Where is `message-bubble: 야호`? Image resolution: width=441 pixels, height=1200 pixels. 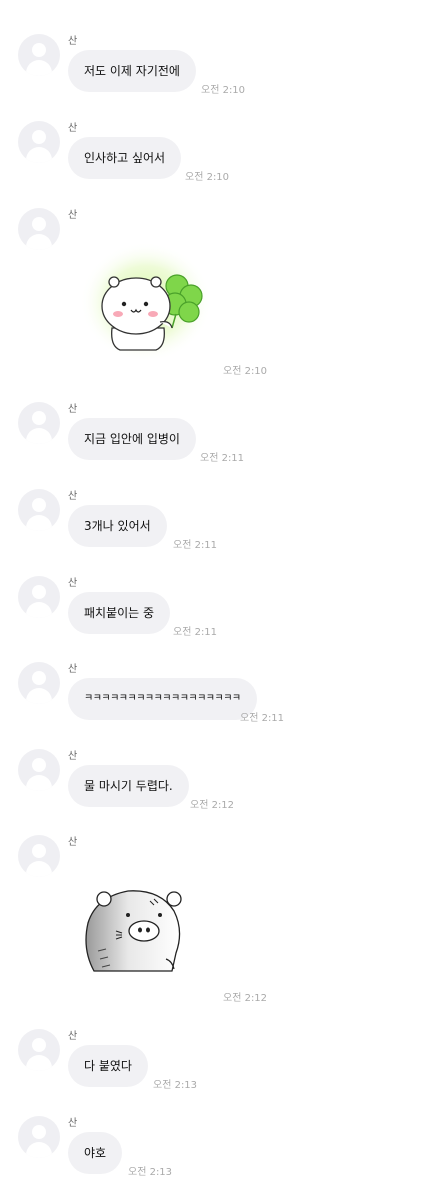 message-bubble: 야호 is located at coordinates (95, 1153).